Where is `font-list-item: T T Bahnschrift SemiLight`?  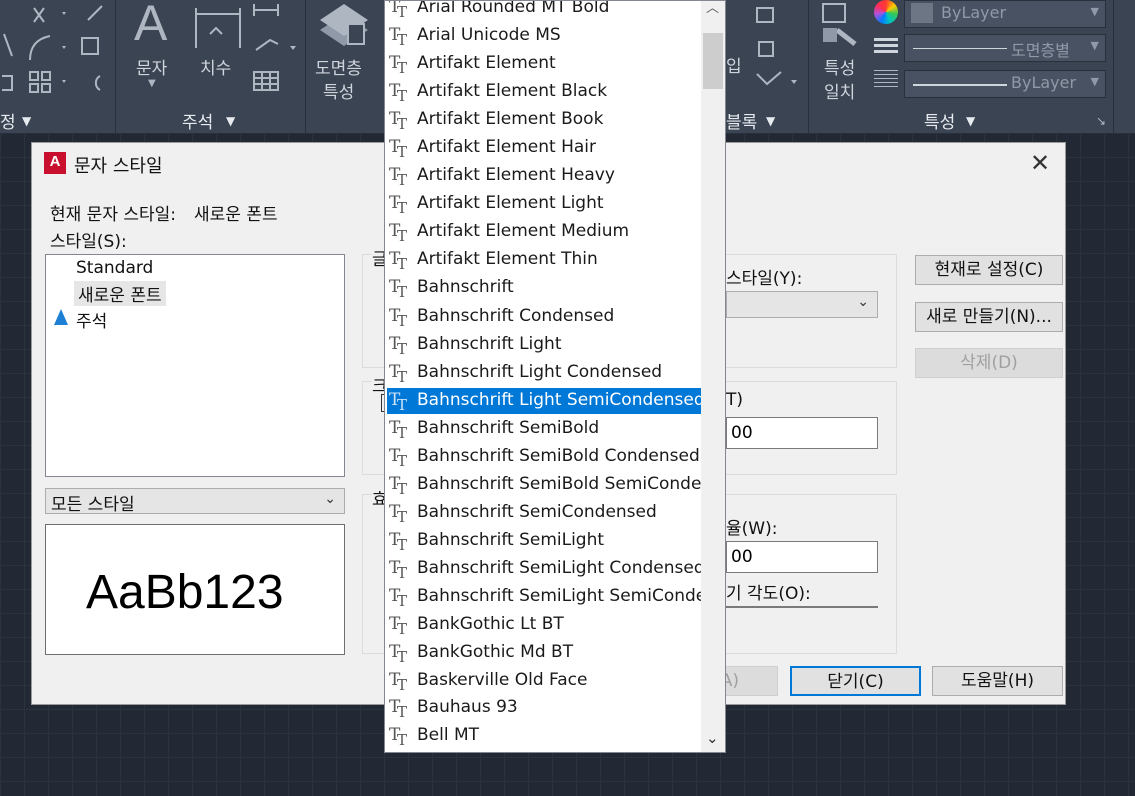 font-list-item: T T Bahnschrift SemiLight is located at coordinates (544, 541).